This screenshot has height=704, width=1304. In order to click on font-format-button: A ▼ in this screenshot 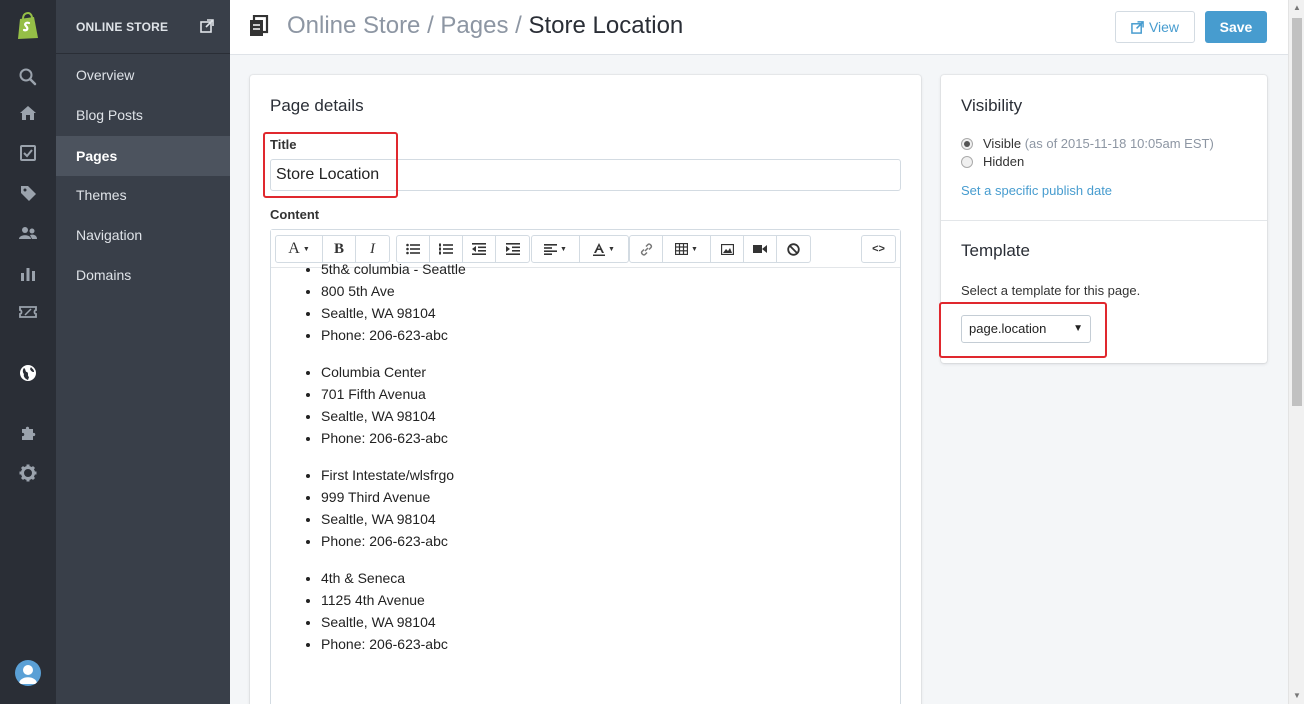, I will do `click(299, 249)`.